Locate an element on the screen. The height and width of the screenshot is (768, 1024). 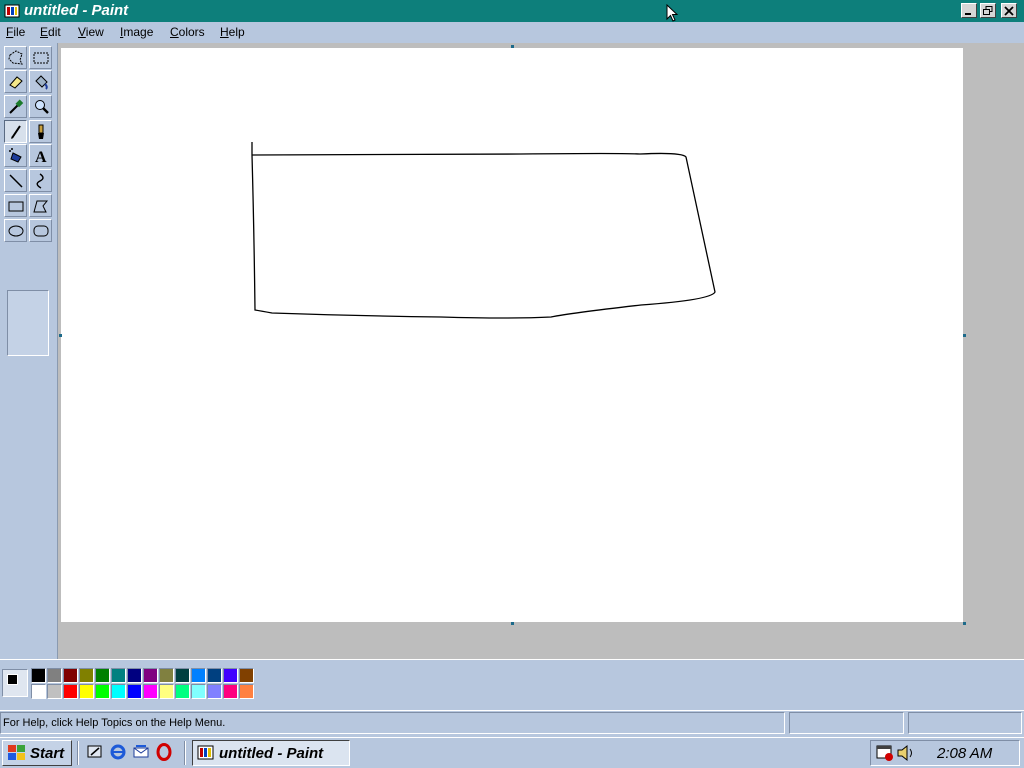
close-icon is located at coordinates (1009, 11).